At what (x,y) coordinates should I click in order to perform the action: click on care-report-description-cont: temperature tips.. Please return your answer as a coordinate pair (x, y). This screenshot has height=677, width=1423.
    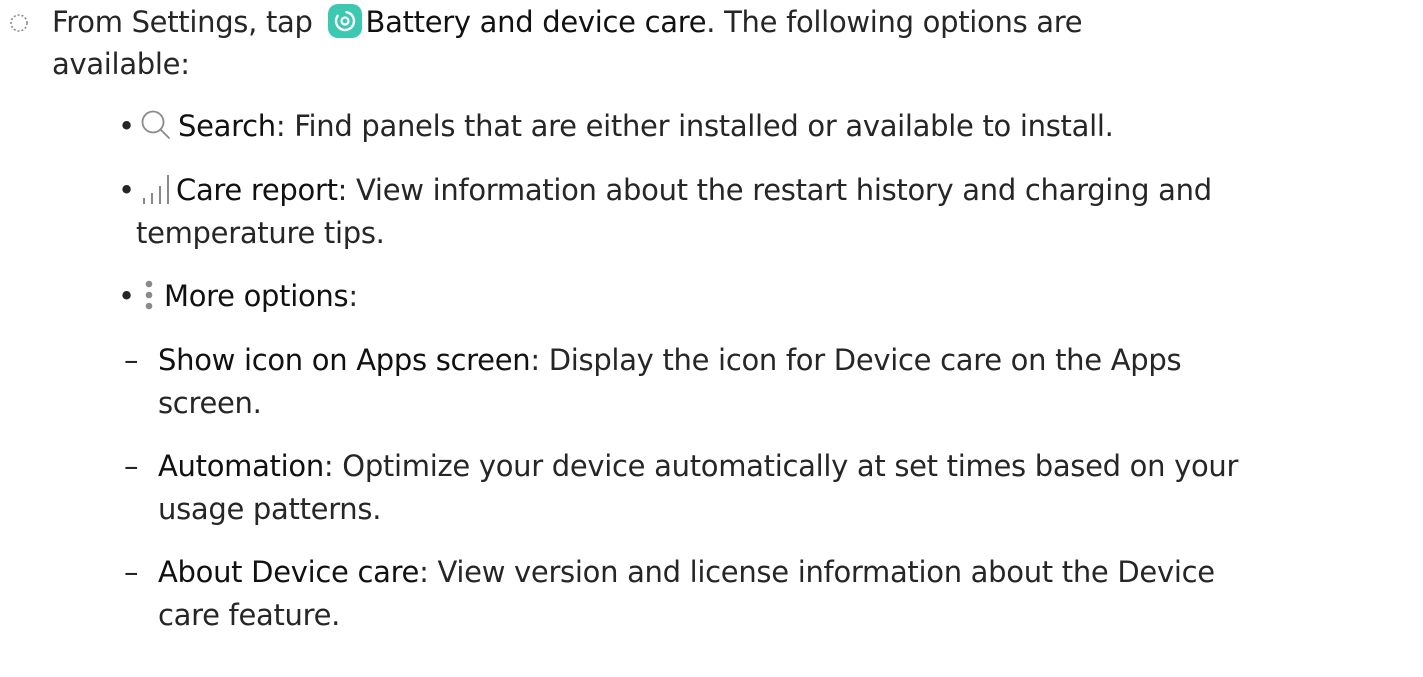
    Looking at the image, I should click on (260, 233).